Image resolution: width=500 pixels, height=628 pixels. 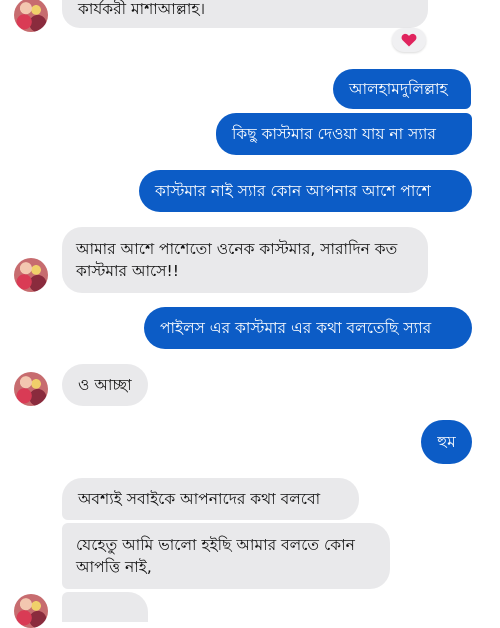 I want to click on message-reaction, so click(x=409, y=40).